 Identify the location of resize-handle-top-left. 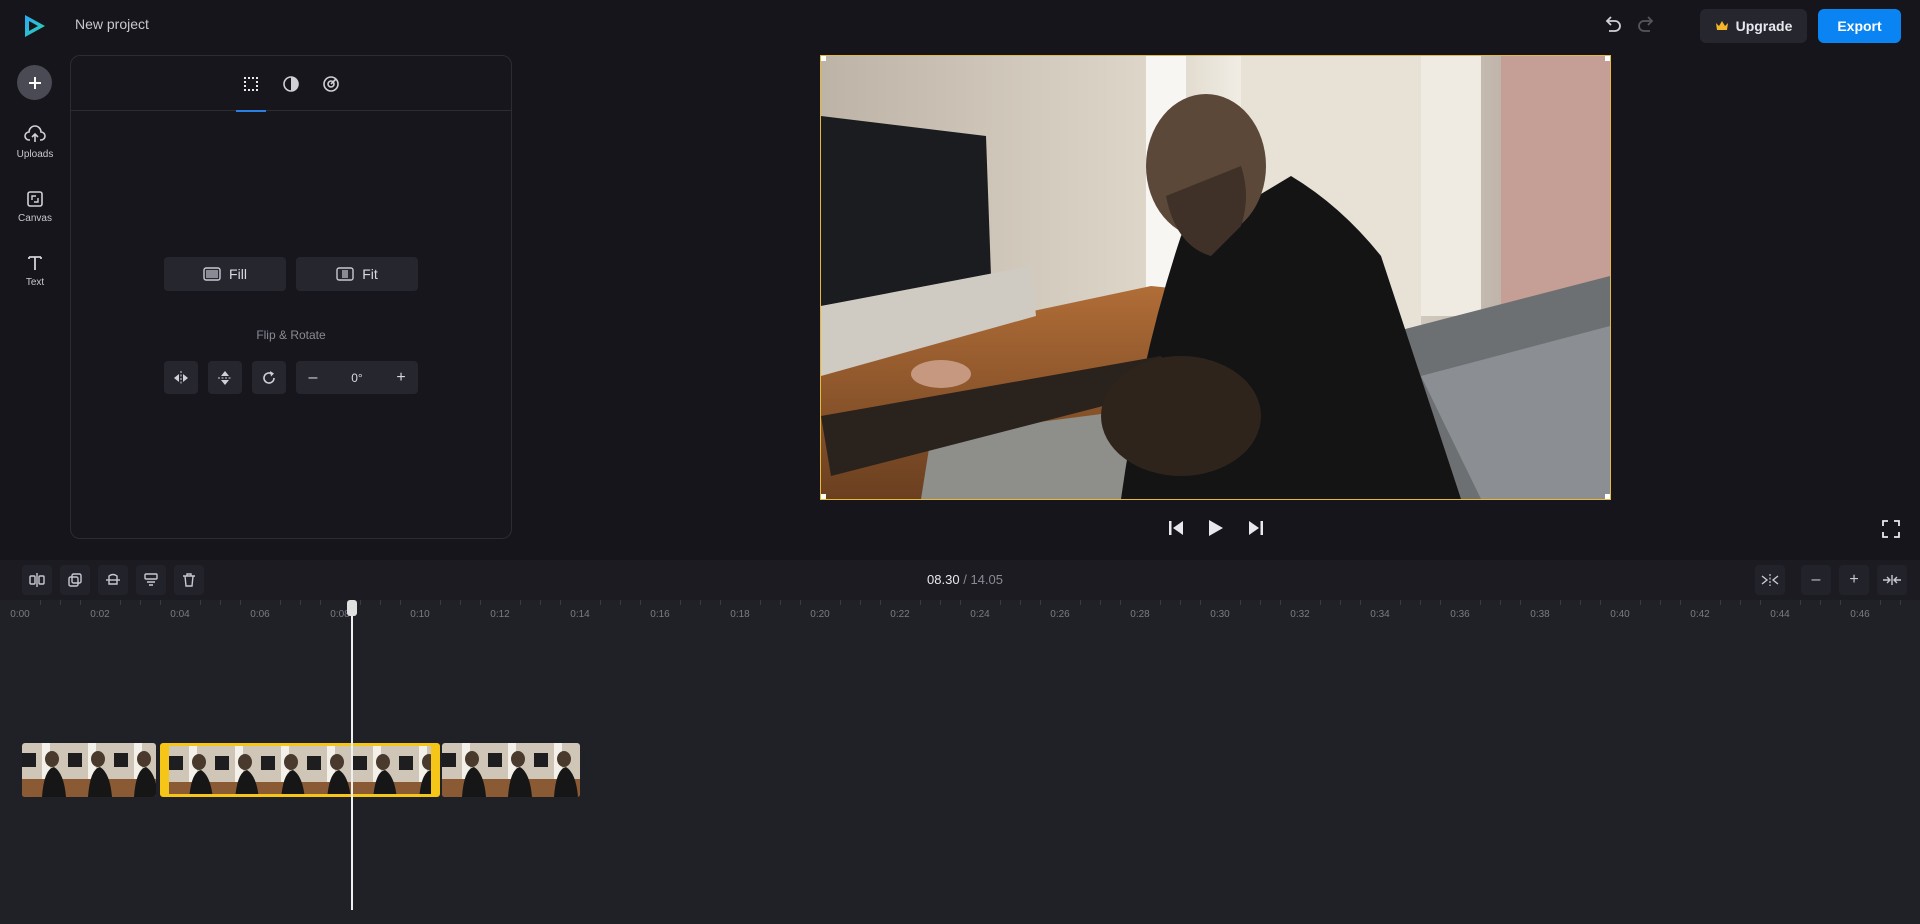
(823, 58).